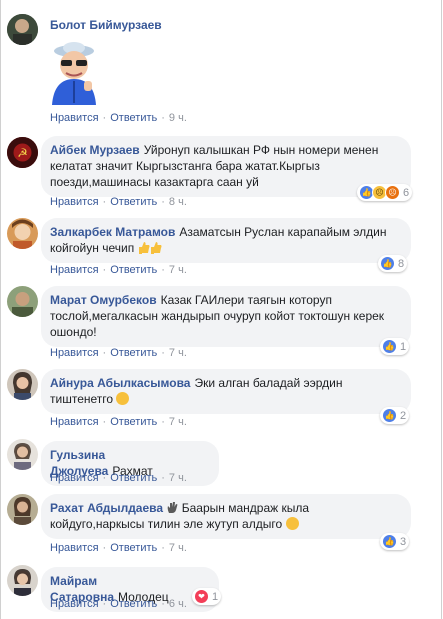 The width and height of the screenshot is (443, 619). I want to click on frame-border-right, so click(441, 309).